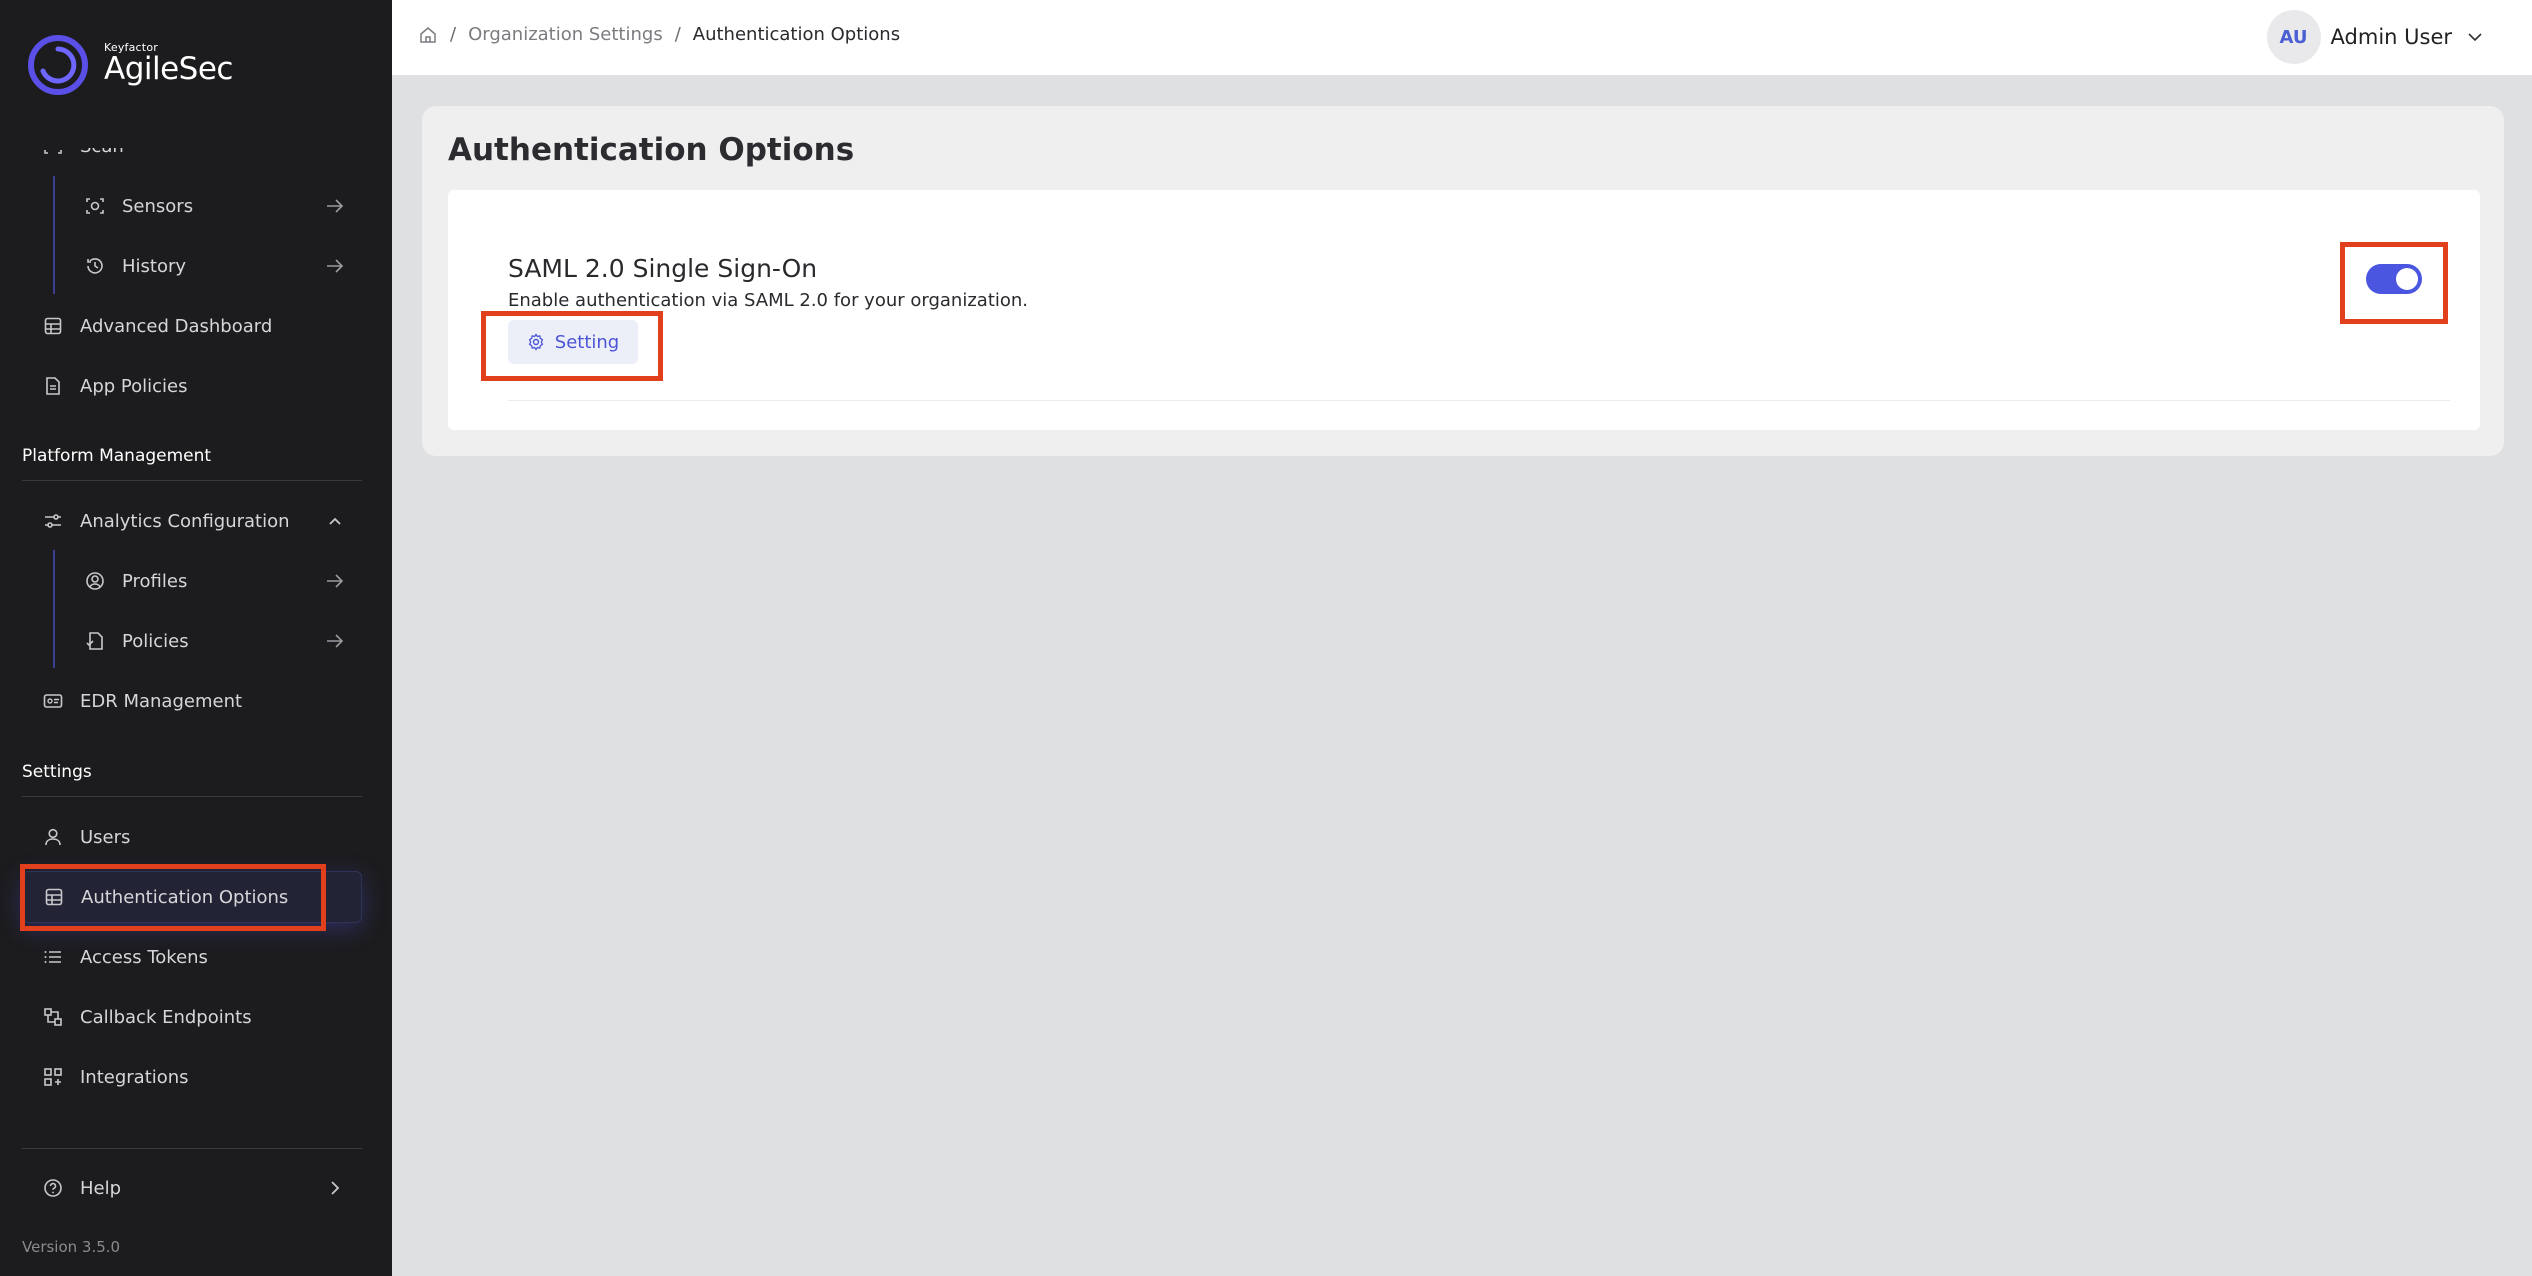 This screenshot has width=2532, height=1276. What do you see at coordinates (192, 641) in the screenshot?
I see `sidebar-item-policies: Policies` at bounding box center [192, 641].